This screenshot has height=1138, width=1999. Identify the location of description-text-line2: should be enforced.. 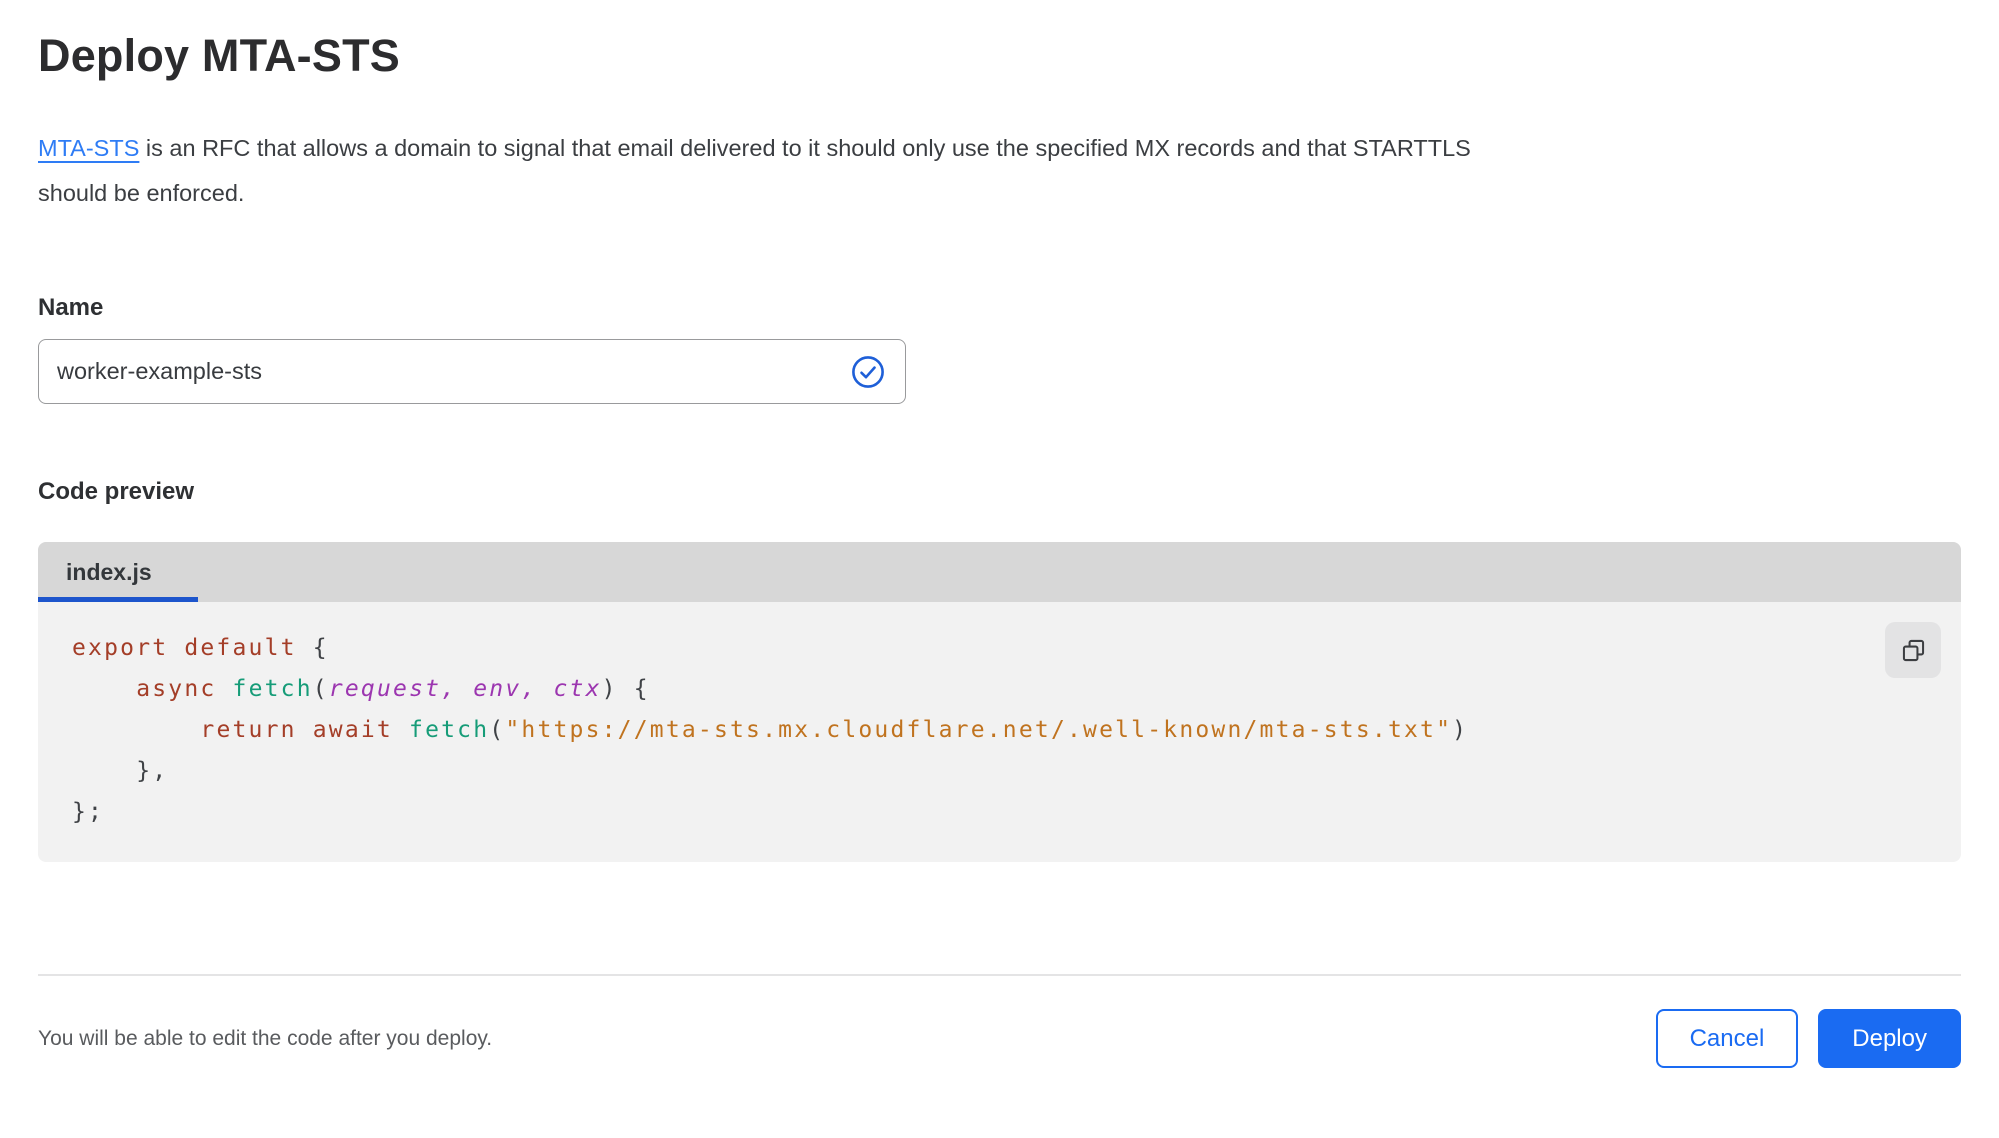
(141, 193).